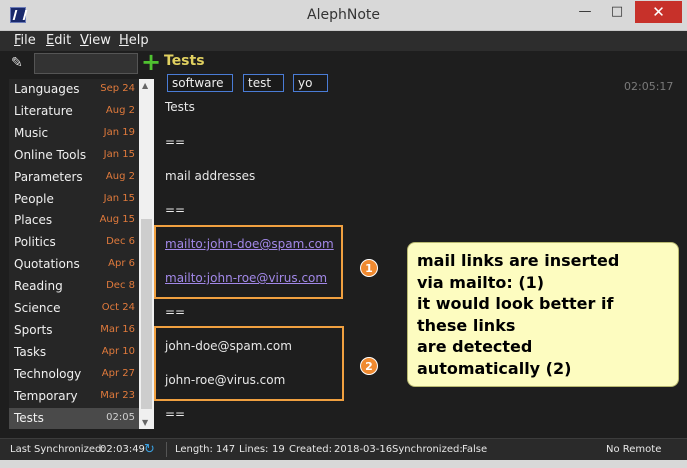 This screenshot has height=468, width=687. What do you see at coordinates (151, 62) in the screenshot?
I see `add-note-button: +` at bounding box center [151, 62].